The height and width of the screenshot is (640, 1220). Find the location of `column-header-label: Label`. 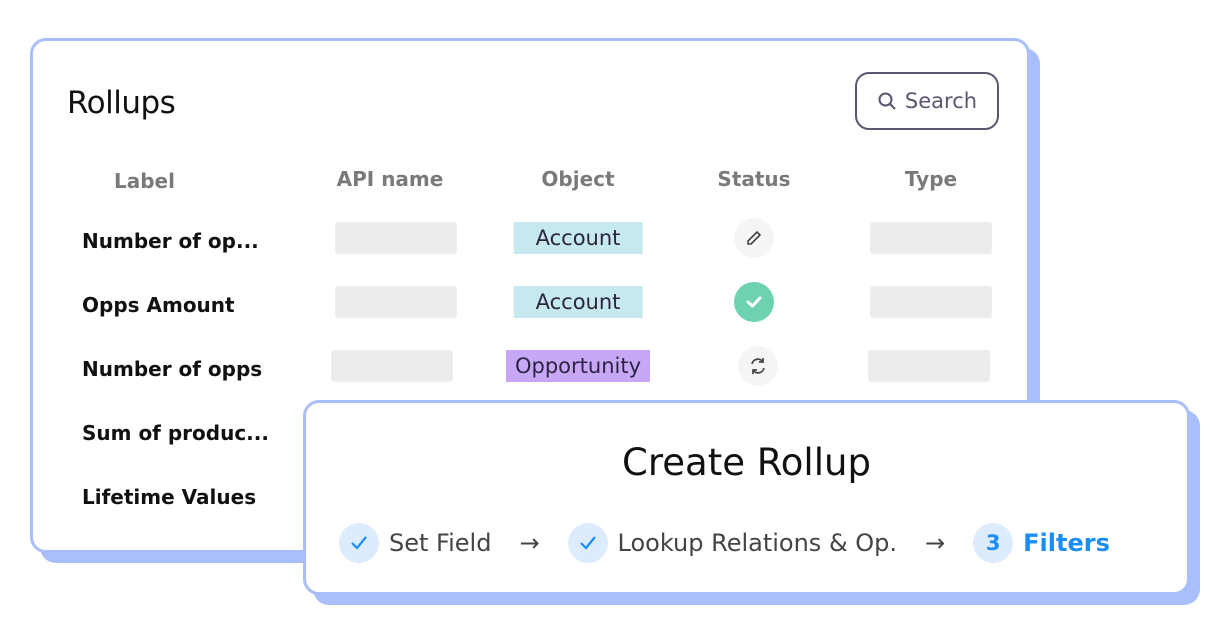

column-header-label: Label is located at coordinates (144, 181).